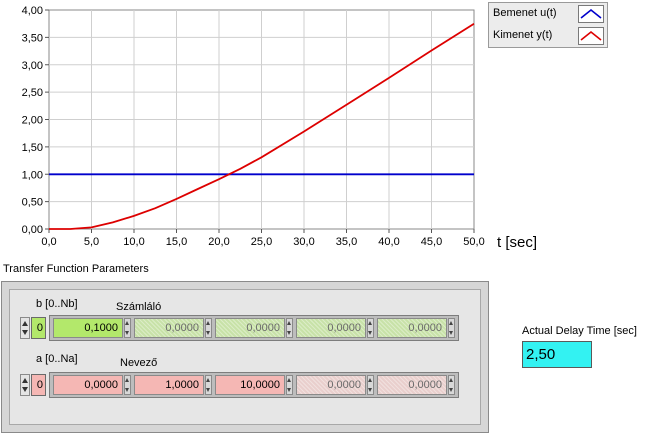 The height and width of the screenshot is (435, 648). Describe the element at coordinates (451, 385) in the screenshot. I see `denominator-coef-4-stepper` at that location.